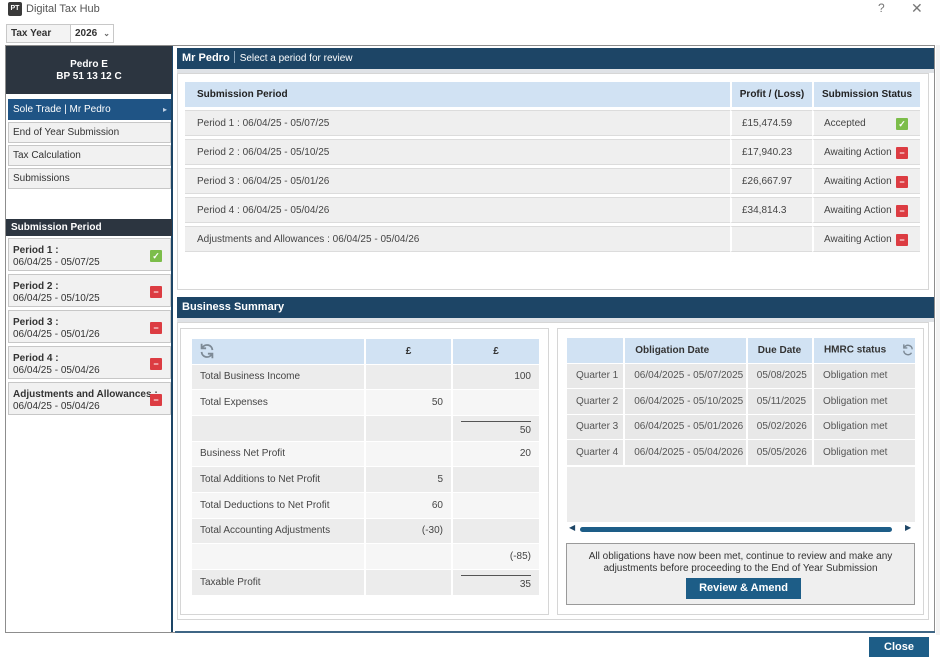  I want to click on quarter: Quarter 1, so click(596, 375).